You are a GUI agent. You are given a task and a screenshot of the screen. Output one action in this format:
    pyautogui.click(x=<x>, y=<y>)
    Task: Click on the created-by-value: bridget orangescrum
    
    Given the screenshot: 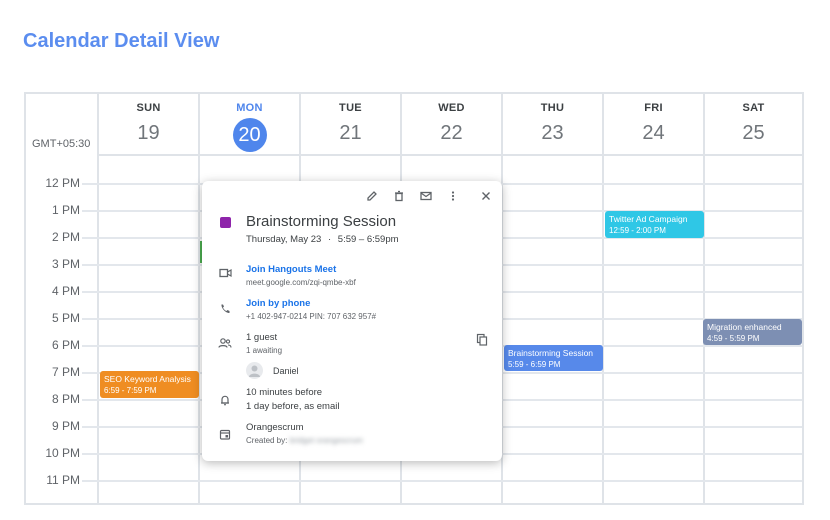 What is the action you would take?
    pyautogui.click(x=326, y=440)
    